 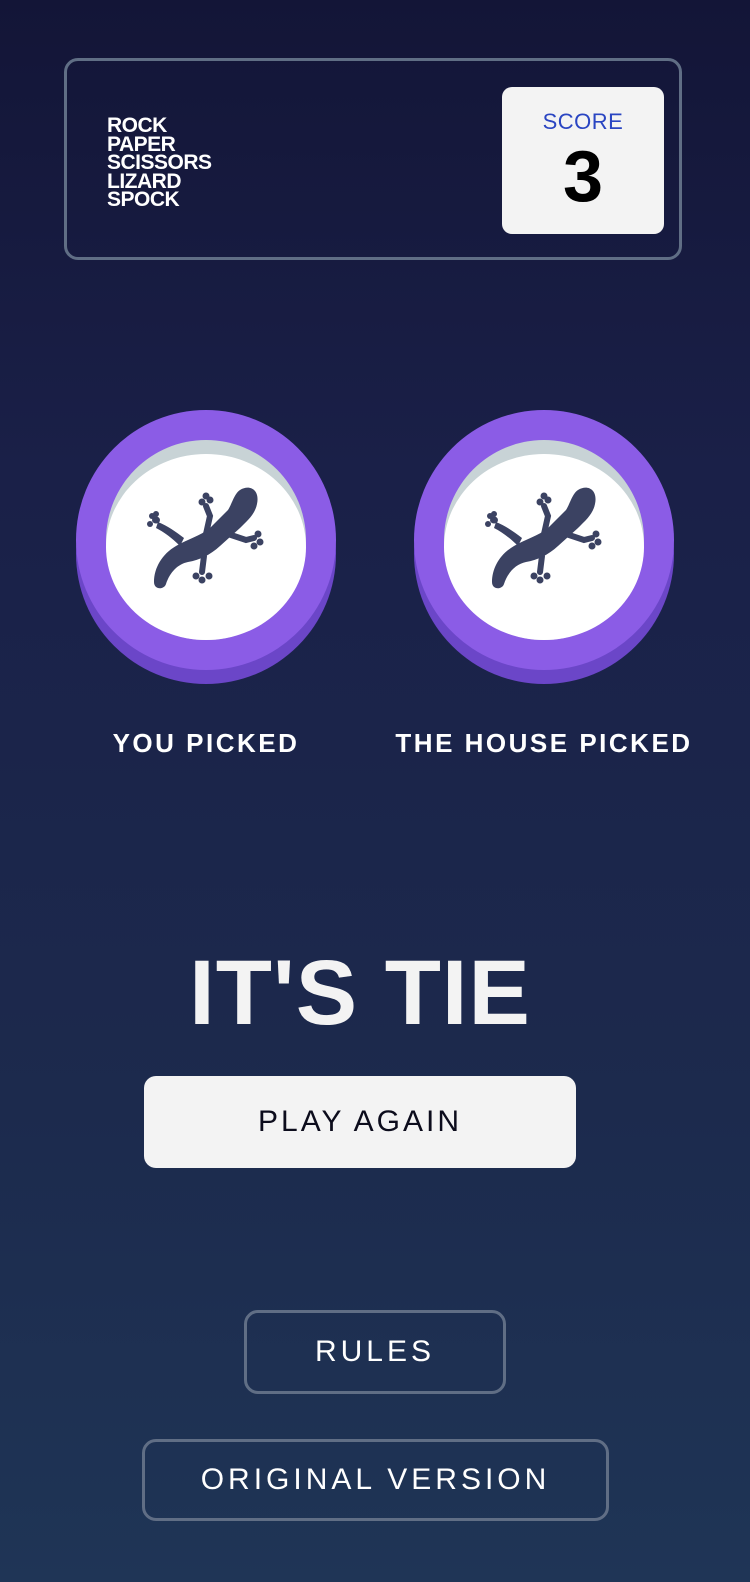 I want to click on original-version-button: ORIGINAL VERSION, so click(x=375, y=1480).